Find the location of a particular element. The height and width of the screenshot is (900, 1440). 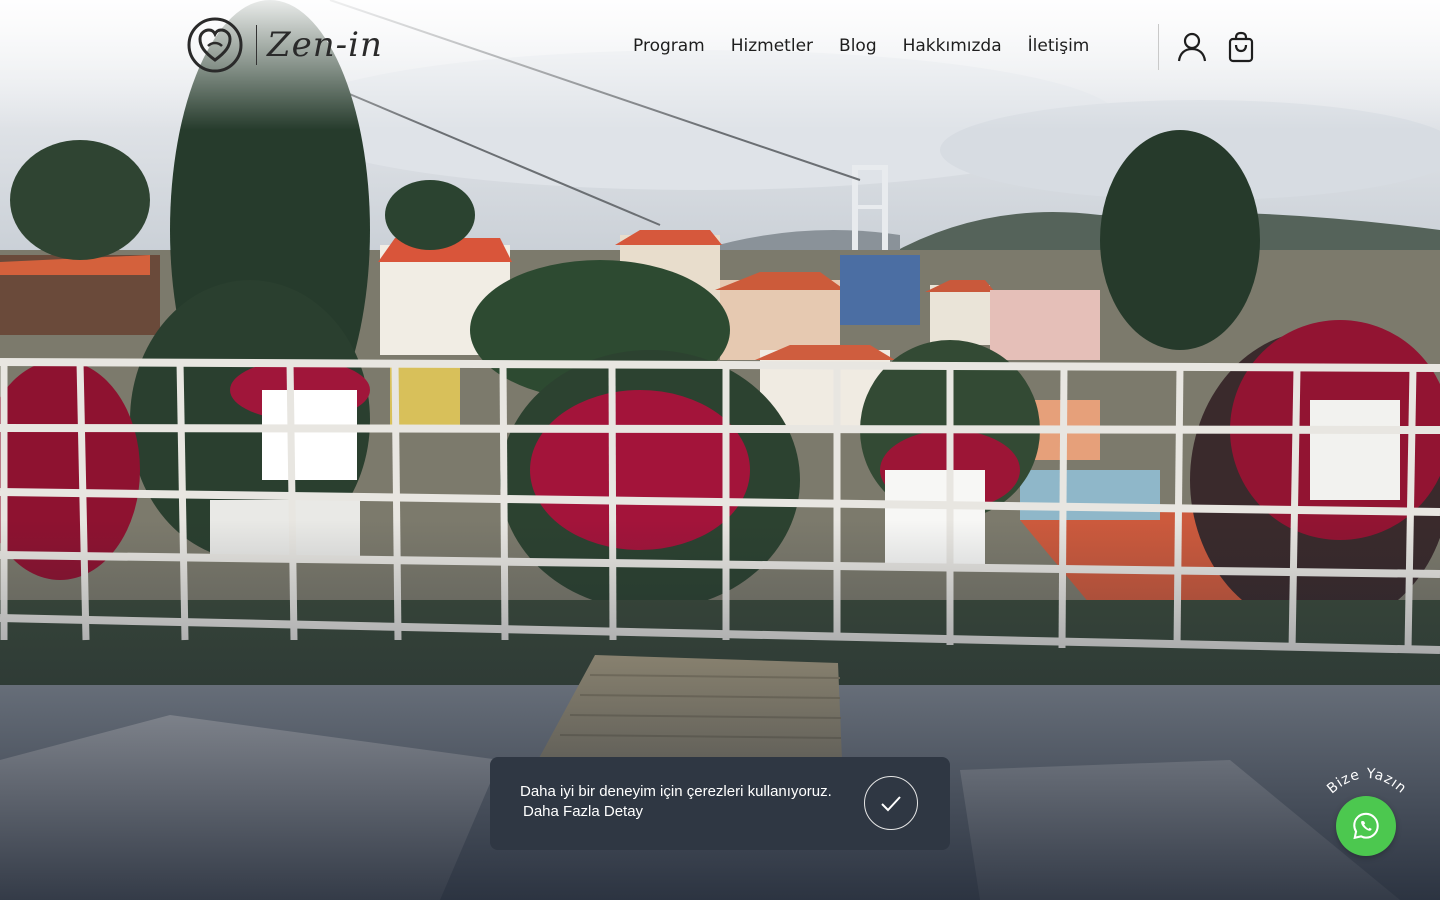

checkmark-icon is located at coordinates (891, 804).